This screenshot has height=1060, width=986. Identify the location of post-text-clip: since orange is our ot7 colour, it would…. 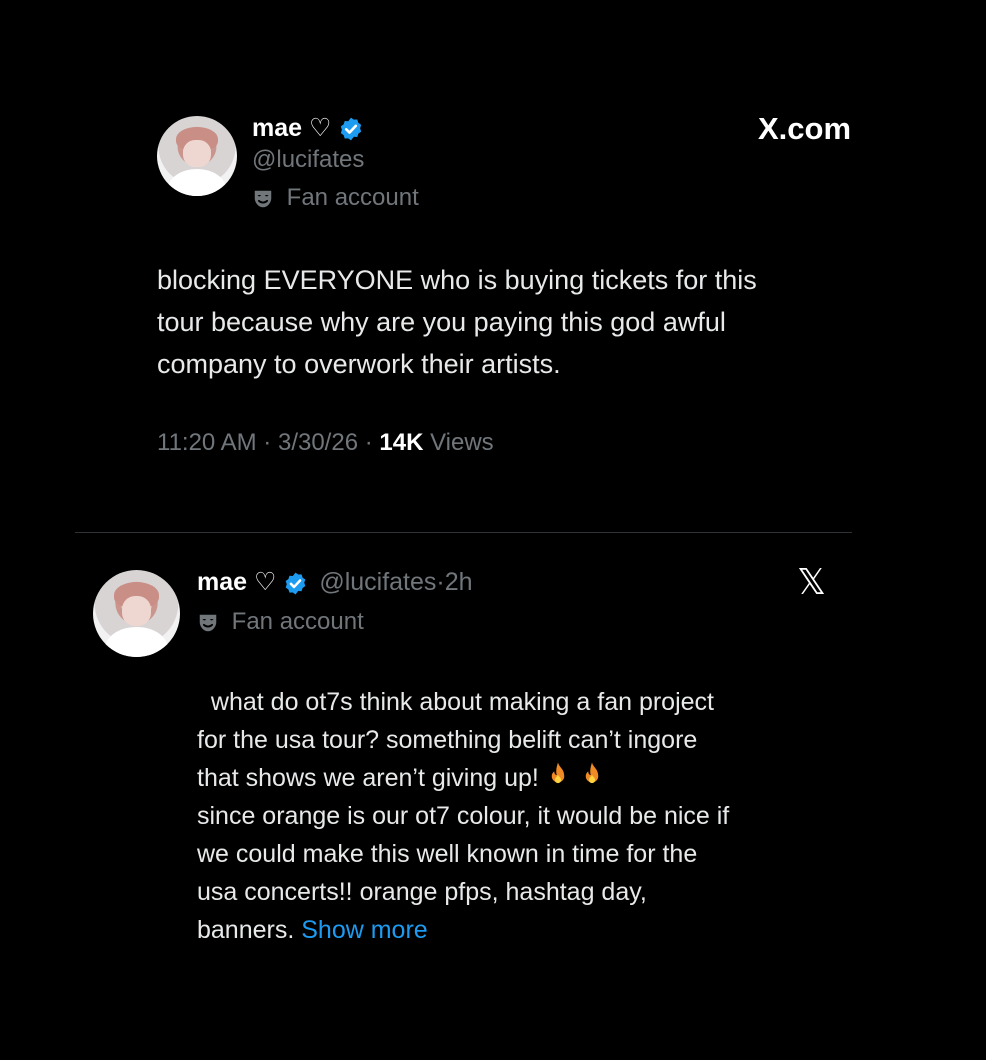
(547, 868).